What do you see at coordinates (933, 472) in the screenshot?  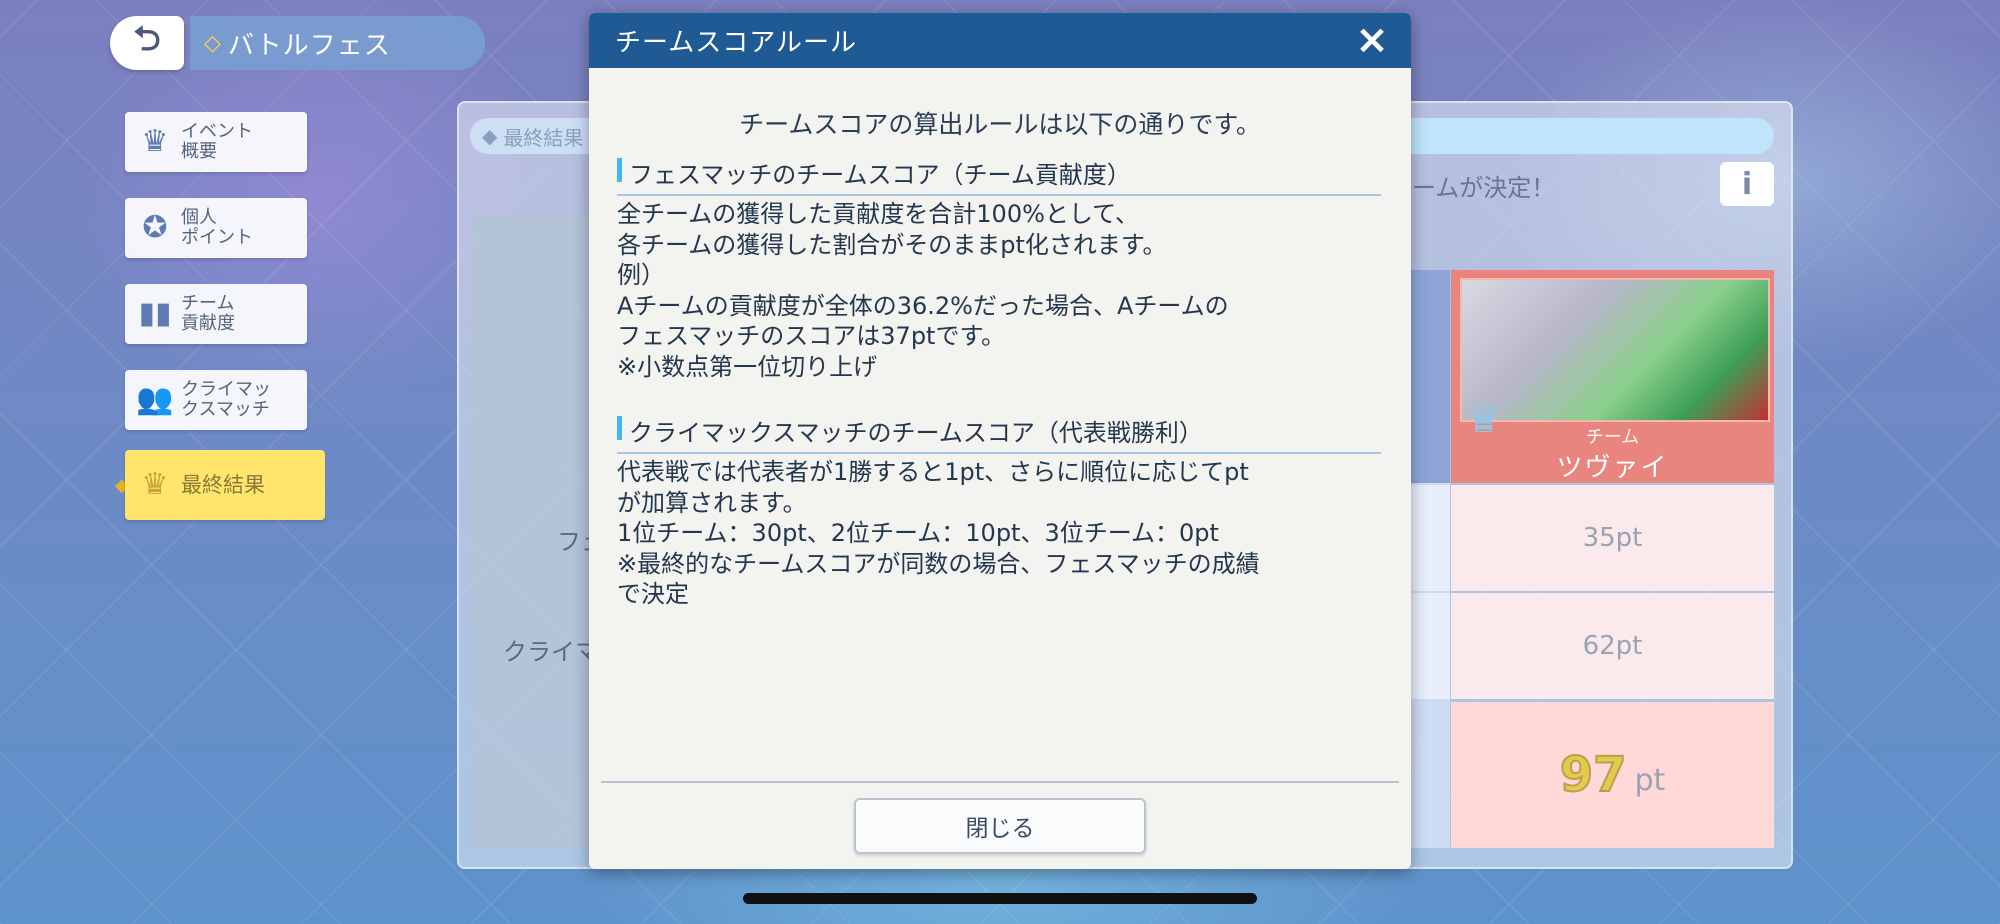 I see `rule-line: 代表戦では代表者が1勝すると1pt、さらに順位に応じてpt` at bounding box center [933, 472].